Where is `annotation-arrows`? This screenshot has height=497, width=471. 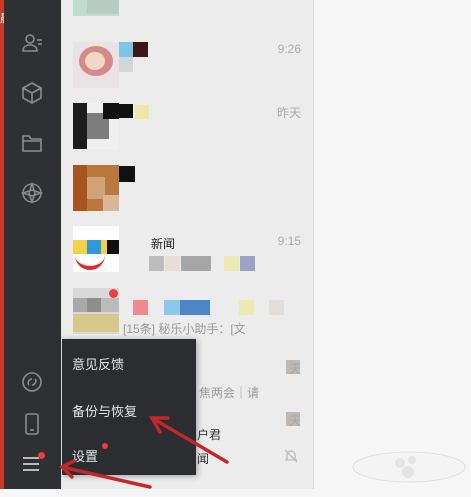
annotation-arrows is located at coordinates (144, 452).